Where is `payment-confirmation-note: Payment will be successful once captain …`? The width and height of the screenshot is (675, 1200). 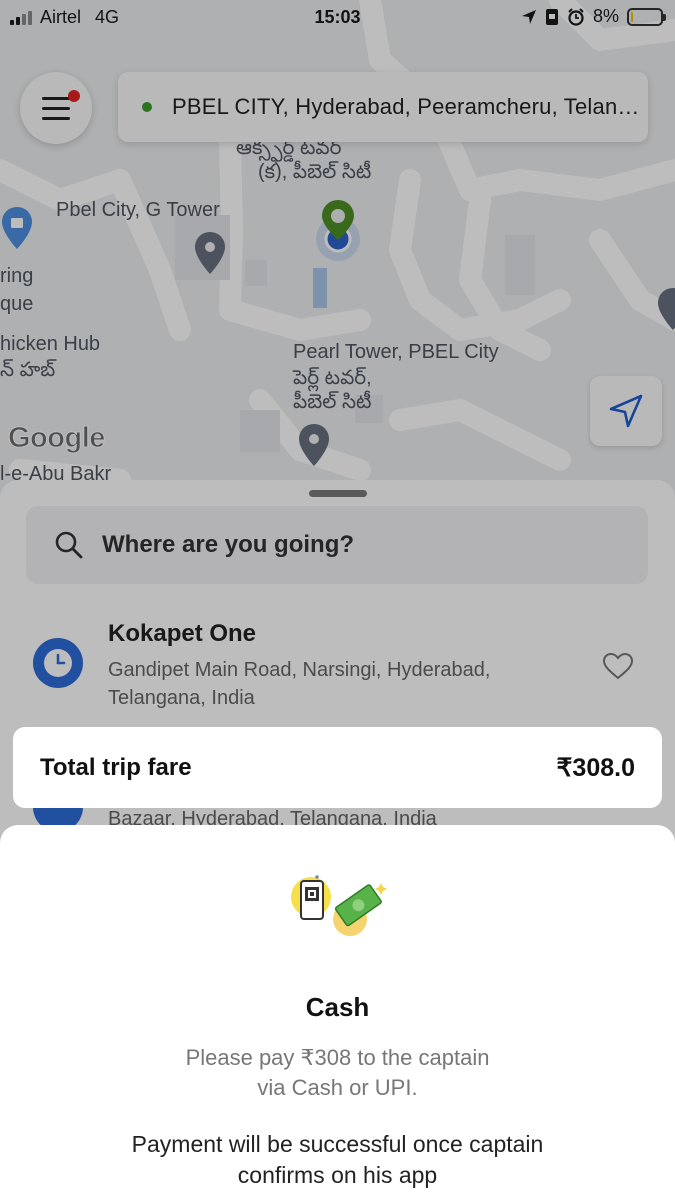
payment-confirmation-note: Payment will be successful once captain … is located at coordinates (337, 1160).